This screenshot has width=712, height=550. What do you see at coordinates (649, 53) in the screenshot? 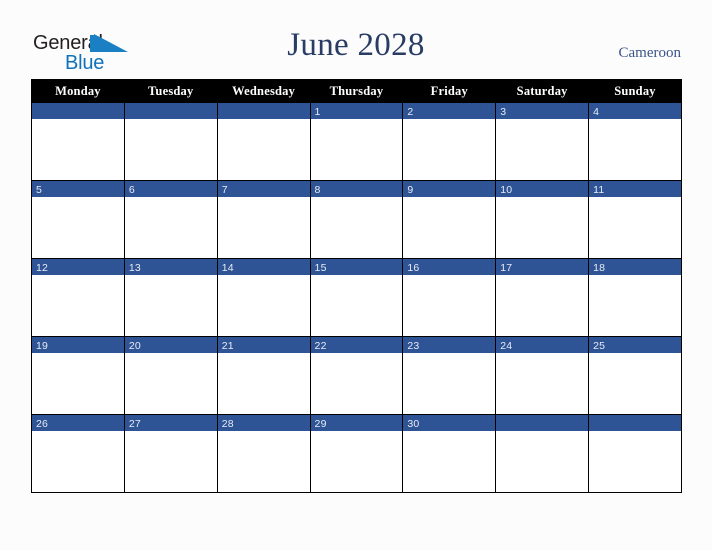
I see `country-label: Cameroon` at bounding box center [649, 53].